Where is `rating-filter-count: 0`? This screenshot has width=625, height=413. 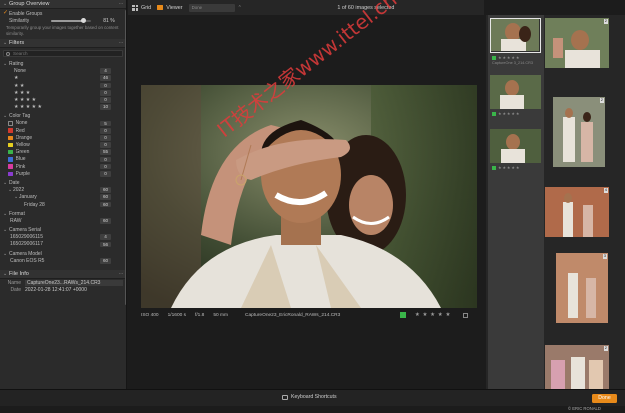
rating-filter-count: 0 is located at coordinates (105, 100).